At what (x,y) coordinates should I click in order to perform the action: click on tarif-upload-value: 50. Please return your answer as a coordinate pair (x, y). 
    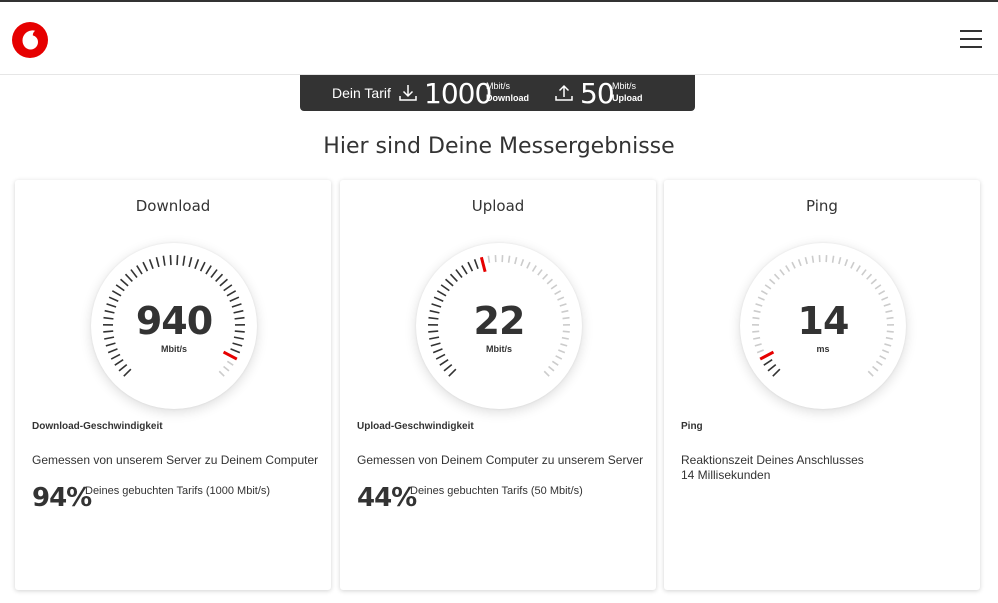
    Looking at the image, I should click on (597, 93).